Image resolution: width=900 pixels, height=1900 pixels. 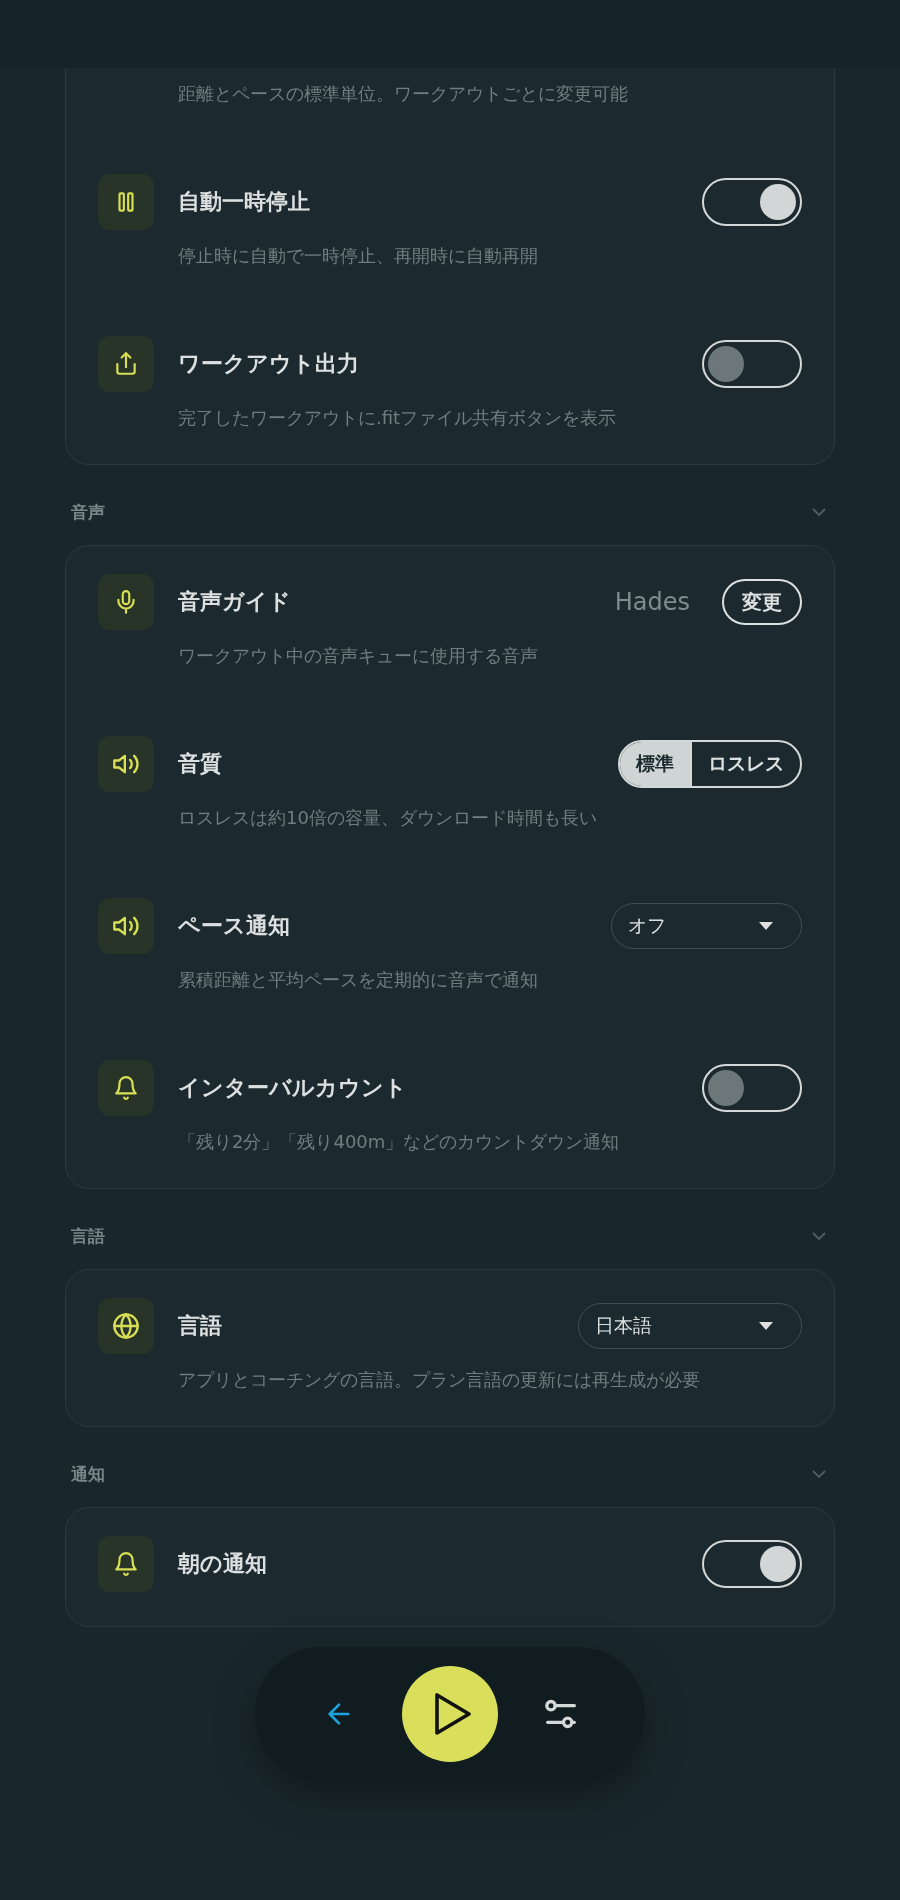 What do you see at coordinates (126, 364) in the screenshot?
I see `share-icon` at bounding box center [126, 364].